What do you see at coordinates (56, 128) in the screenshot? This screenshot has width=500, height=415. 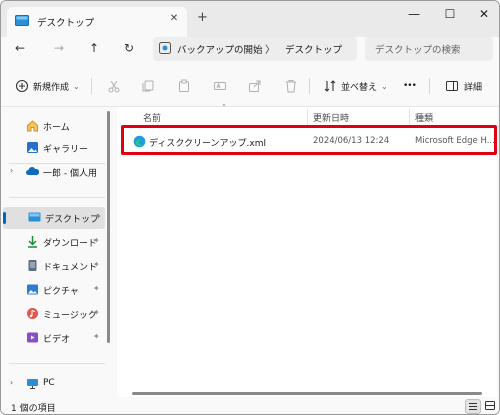 I see `sidebar-item-label: ホーム` at bounding box center [56, 128].